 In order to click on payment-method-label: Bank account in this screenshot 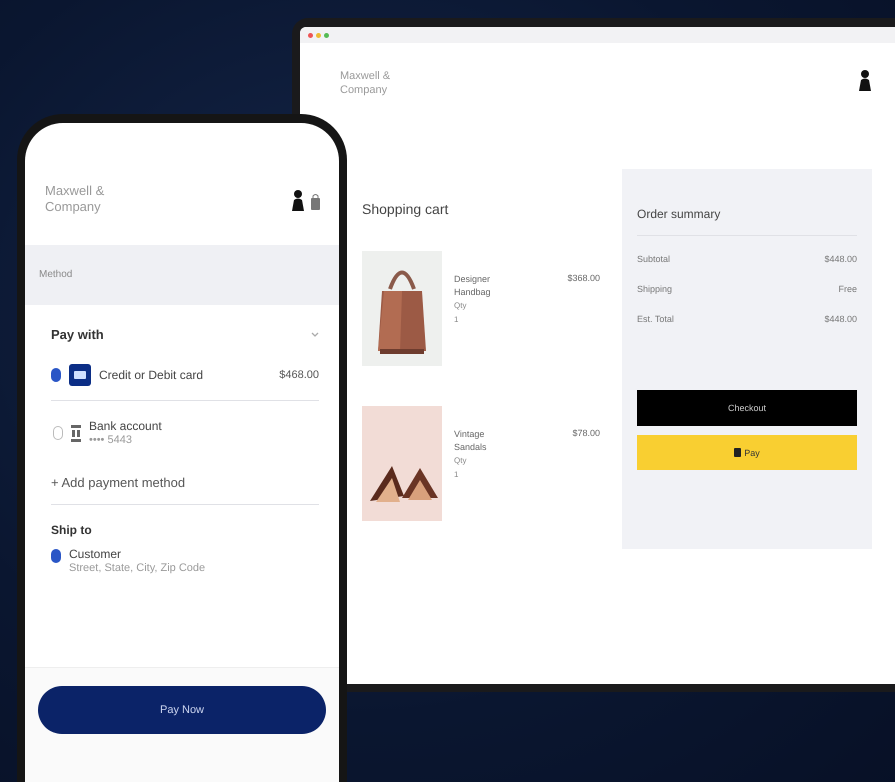, I will do `click(126, 426)`.